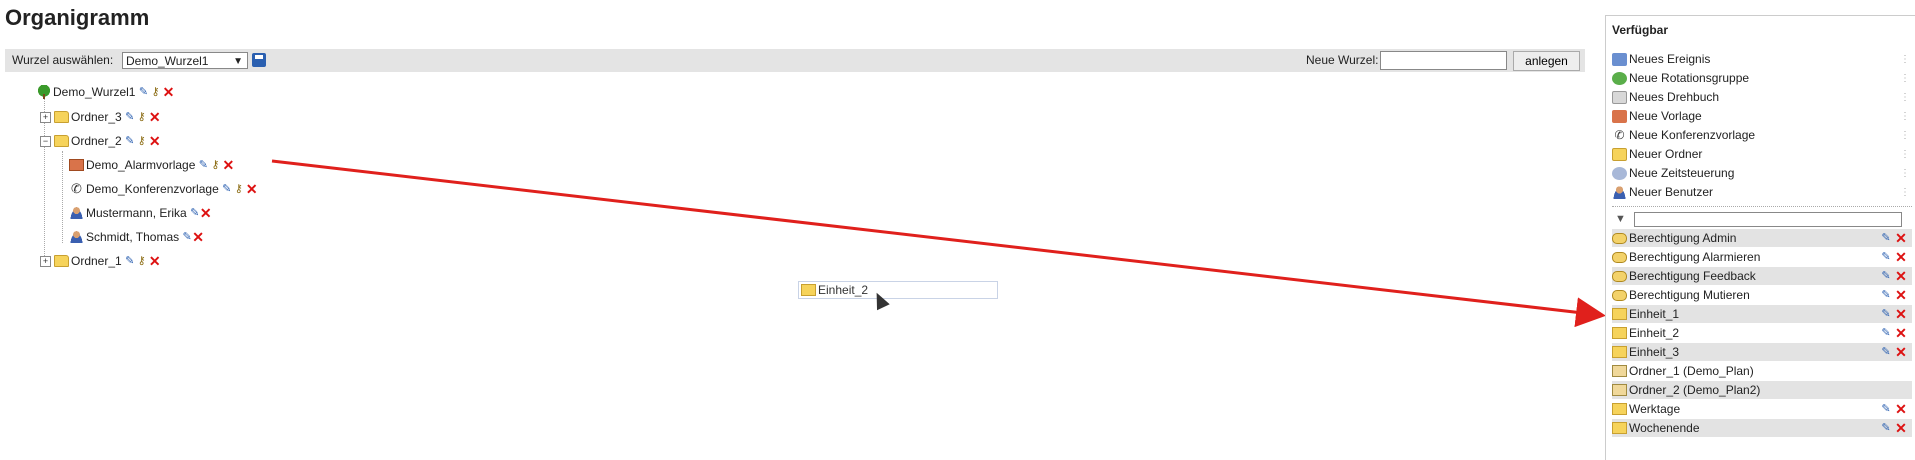  What do you see at coordinates (1670, 59) in the screenshot?
I see `available-item-label: Neues Ereignis` at bounding box center [1670, 59].